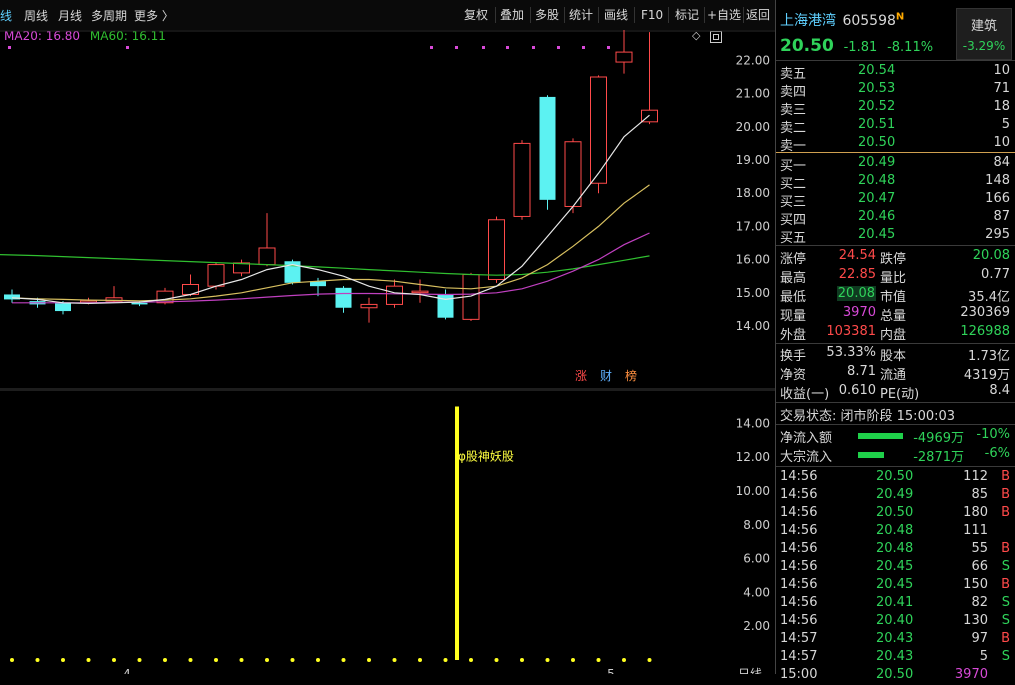  What do you see at coordinates (895, 550) in the screenshot?
I see `tick-row: 14:56 20.48 55 B` at bounding box center [895, 550].